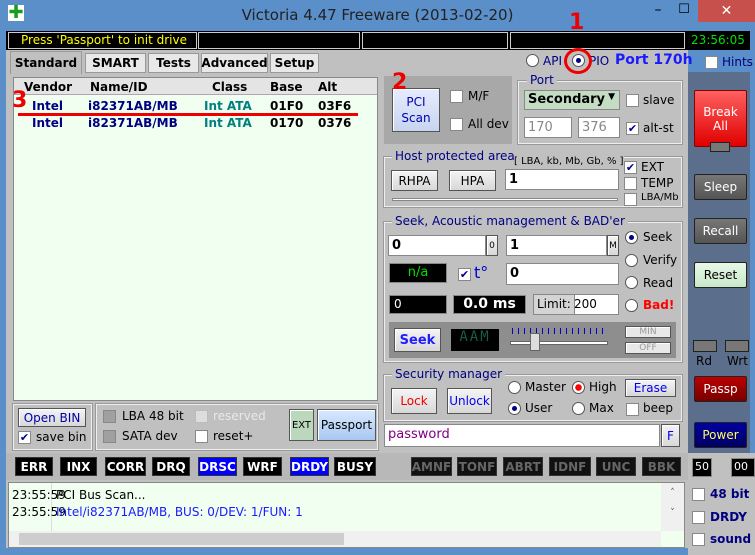  I want to click on lba-mb-checkbox, so click(630, 199).